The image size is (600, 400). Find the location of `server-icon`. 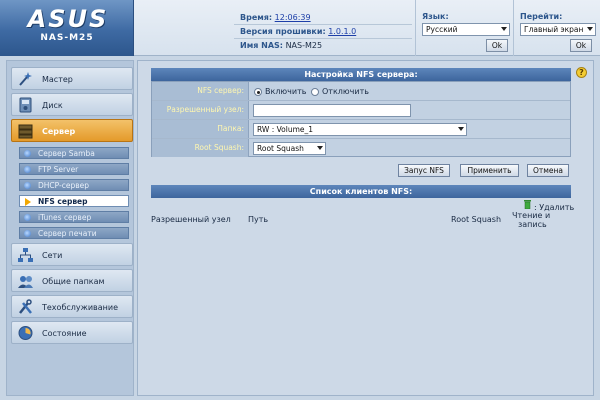

server-icon is located at coordinates (25, 131).